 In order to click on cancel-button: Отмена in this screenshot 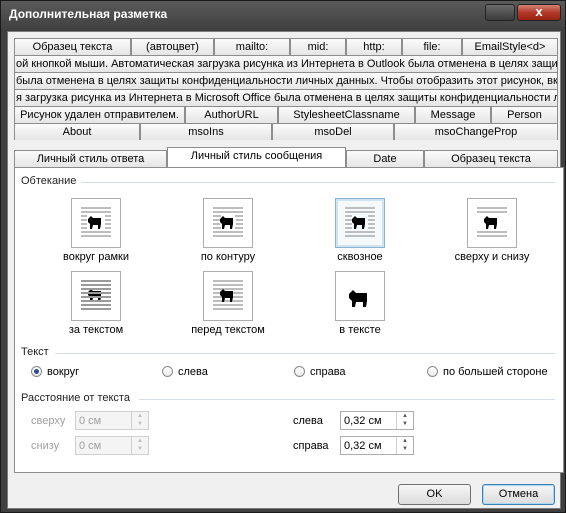, I will do `click(518, 494)`.